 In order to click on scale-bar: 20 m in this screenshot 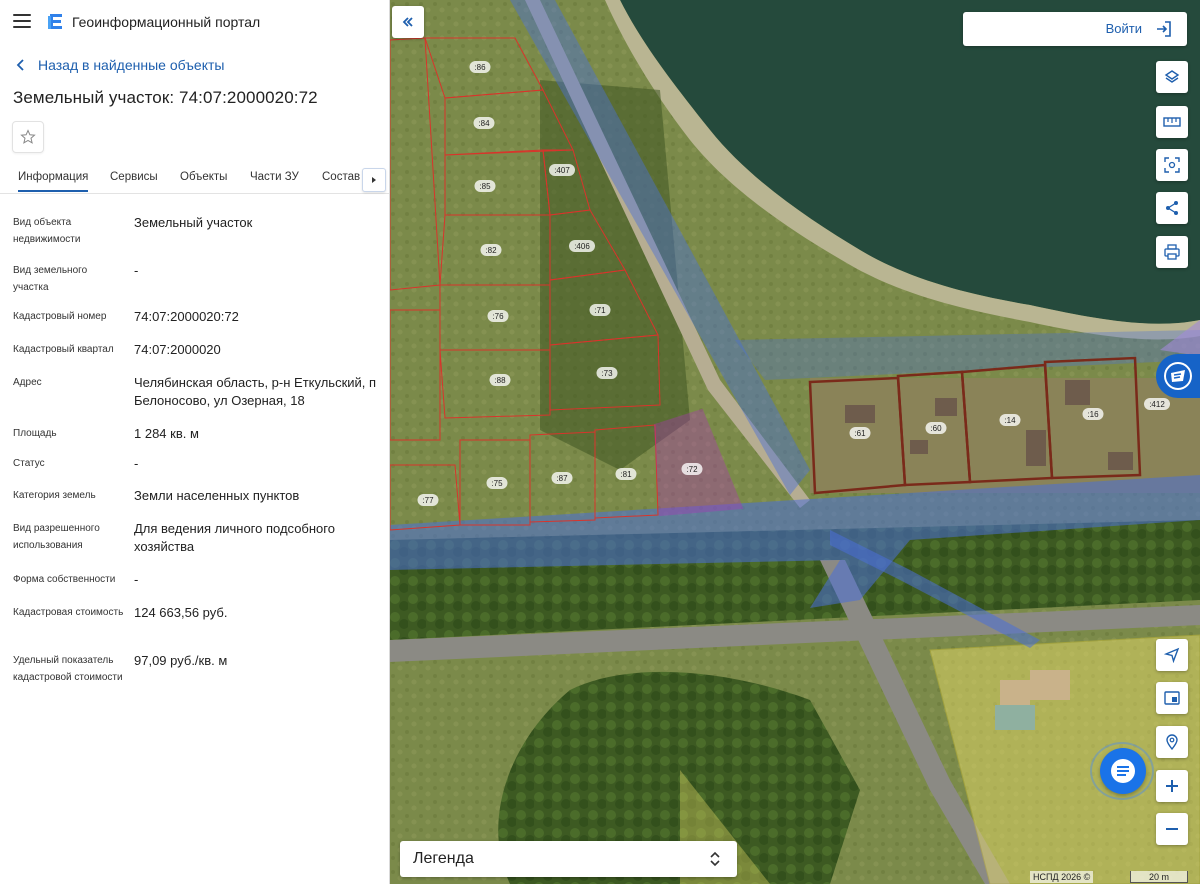, I will do `click(1159, 877)`.